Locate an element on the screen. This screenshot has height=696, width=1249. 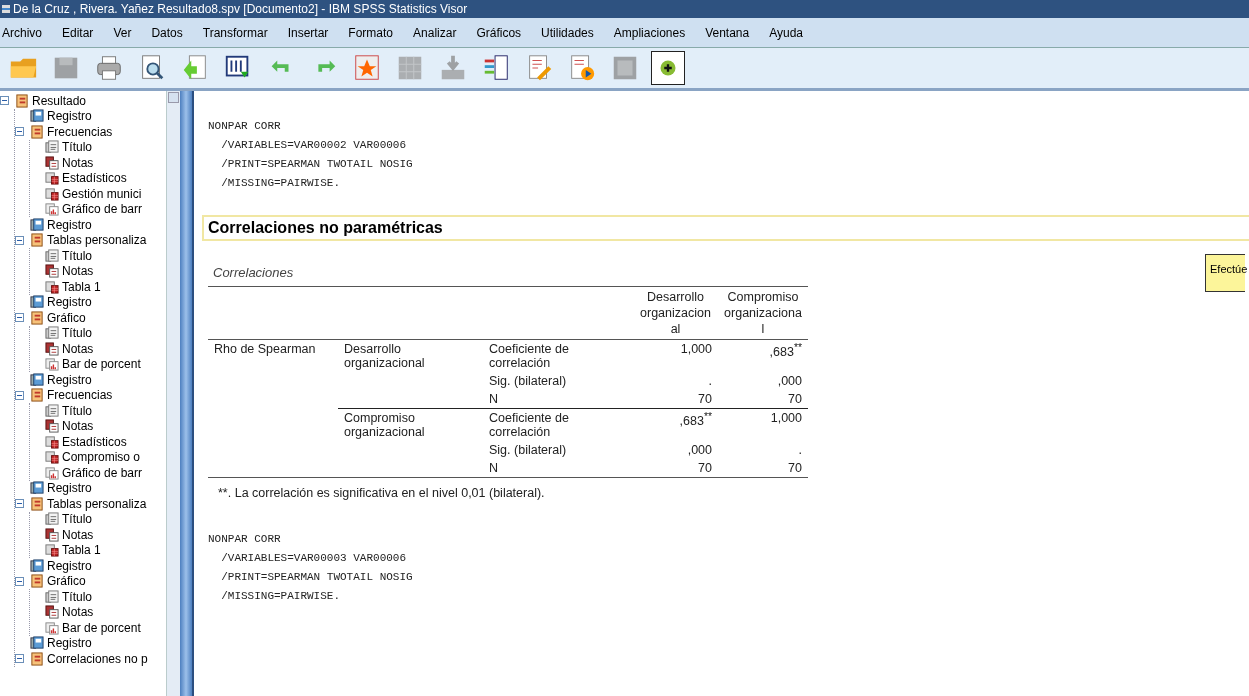
menu-item: Editar is located at coordinates (78, 32).